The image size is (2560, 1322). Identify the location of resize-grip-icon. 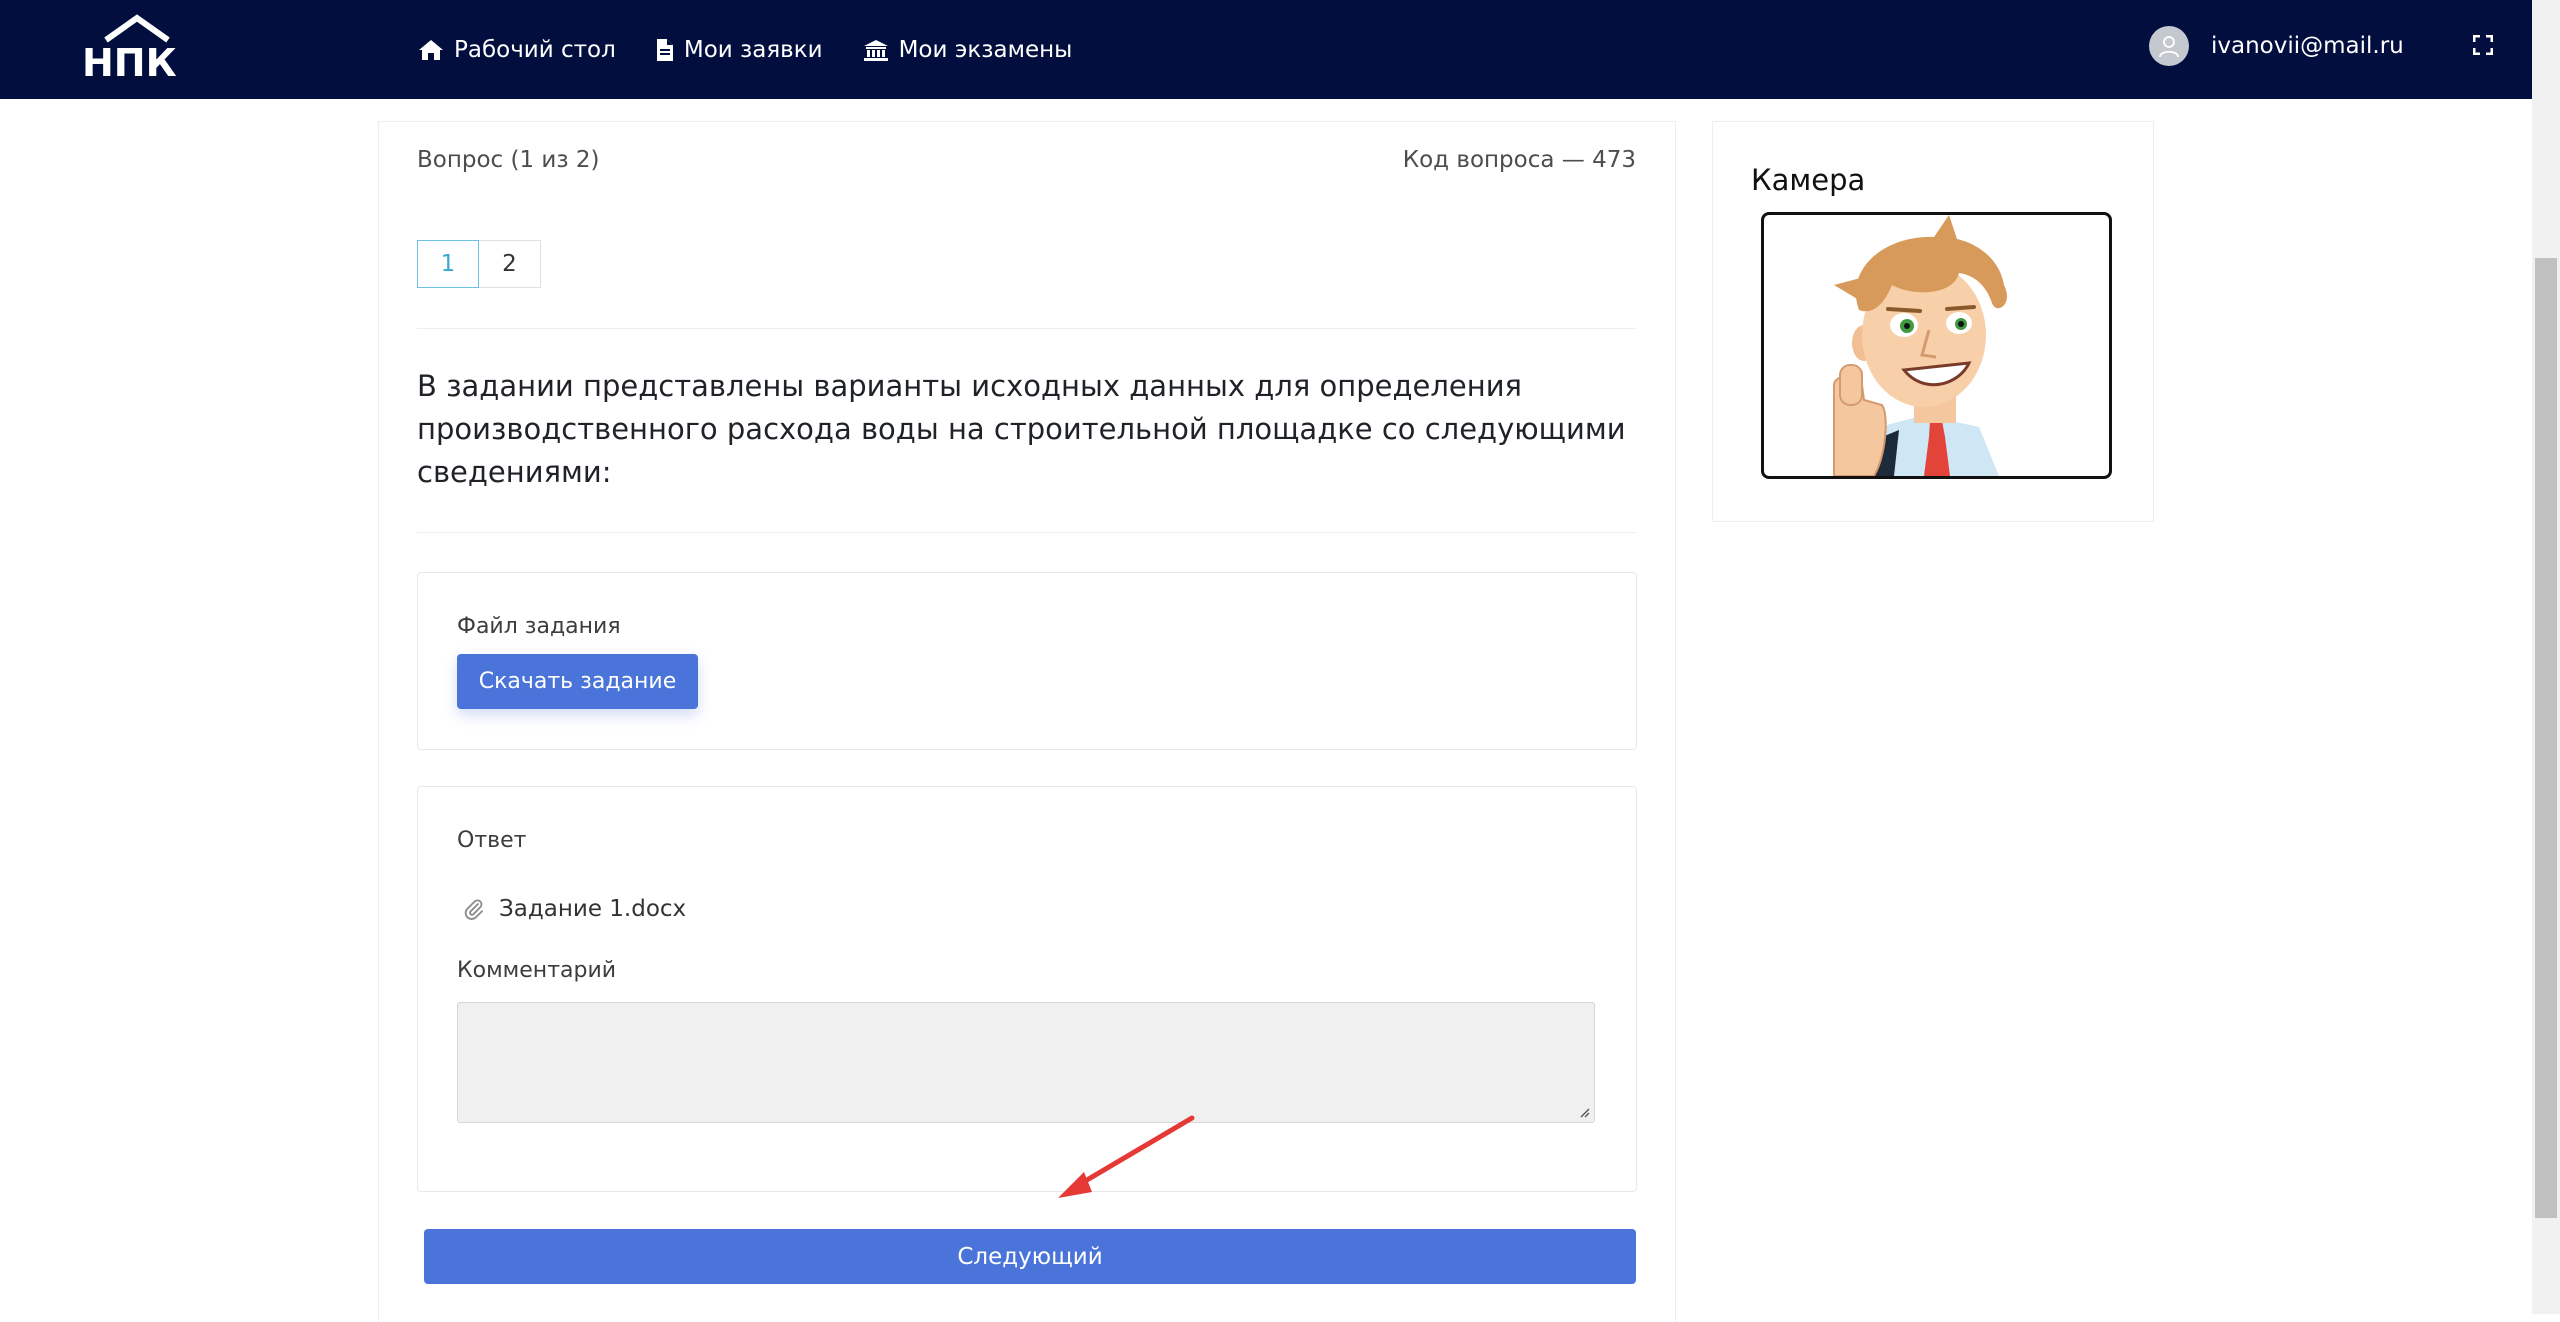
(1584, 1112).